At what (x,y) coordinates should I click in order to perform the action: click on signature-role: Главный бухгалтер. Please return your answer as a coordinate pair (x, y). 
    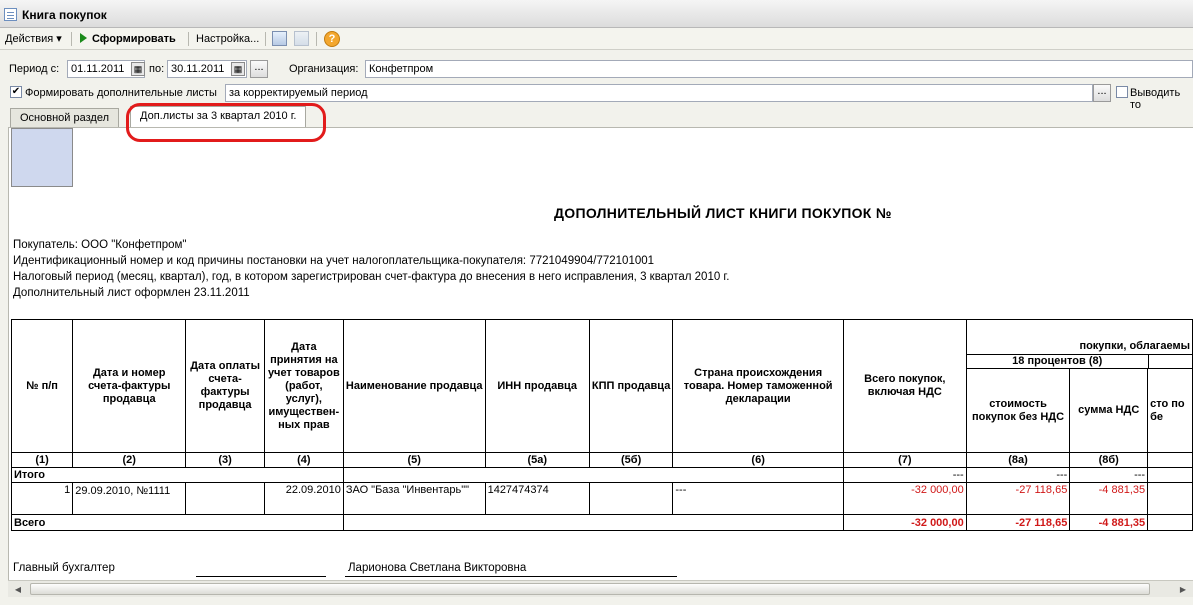
    Looking at the image, I should click on (64, 568).